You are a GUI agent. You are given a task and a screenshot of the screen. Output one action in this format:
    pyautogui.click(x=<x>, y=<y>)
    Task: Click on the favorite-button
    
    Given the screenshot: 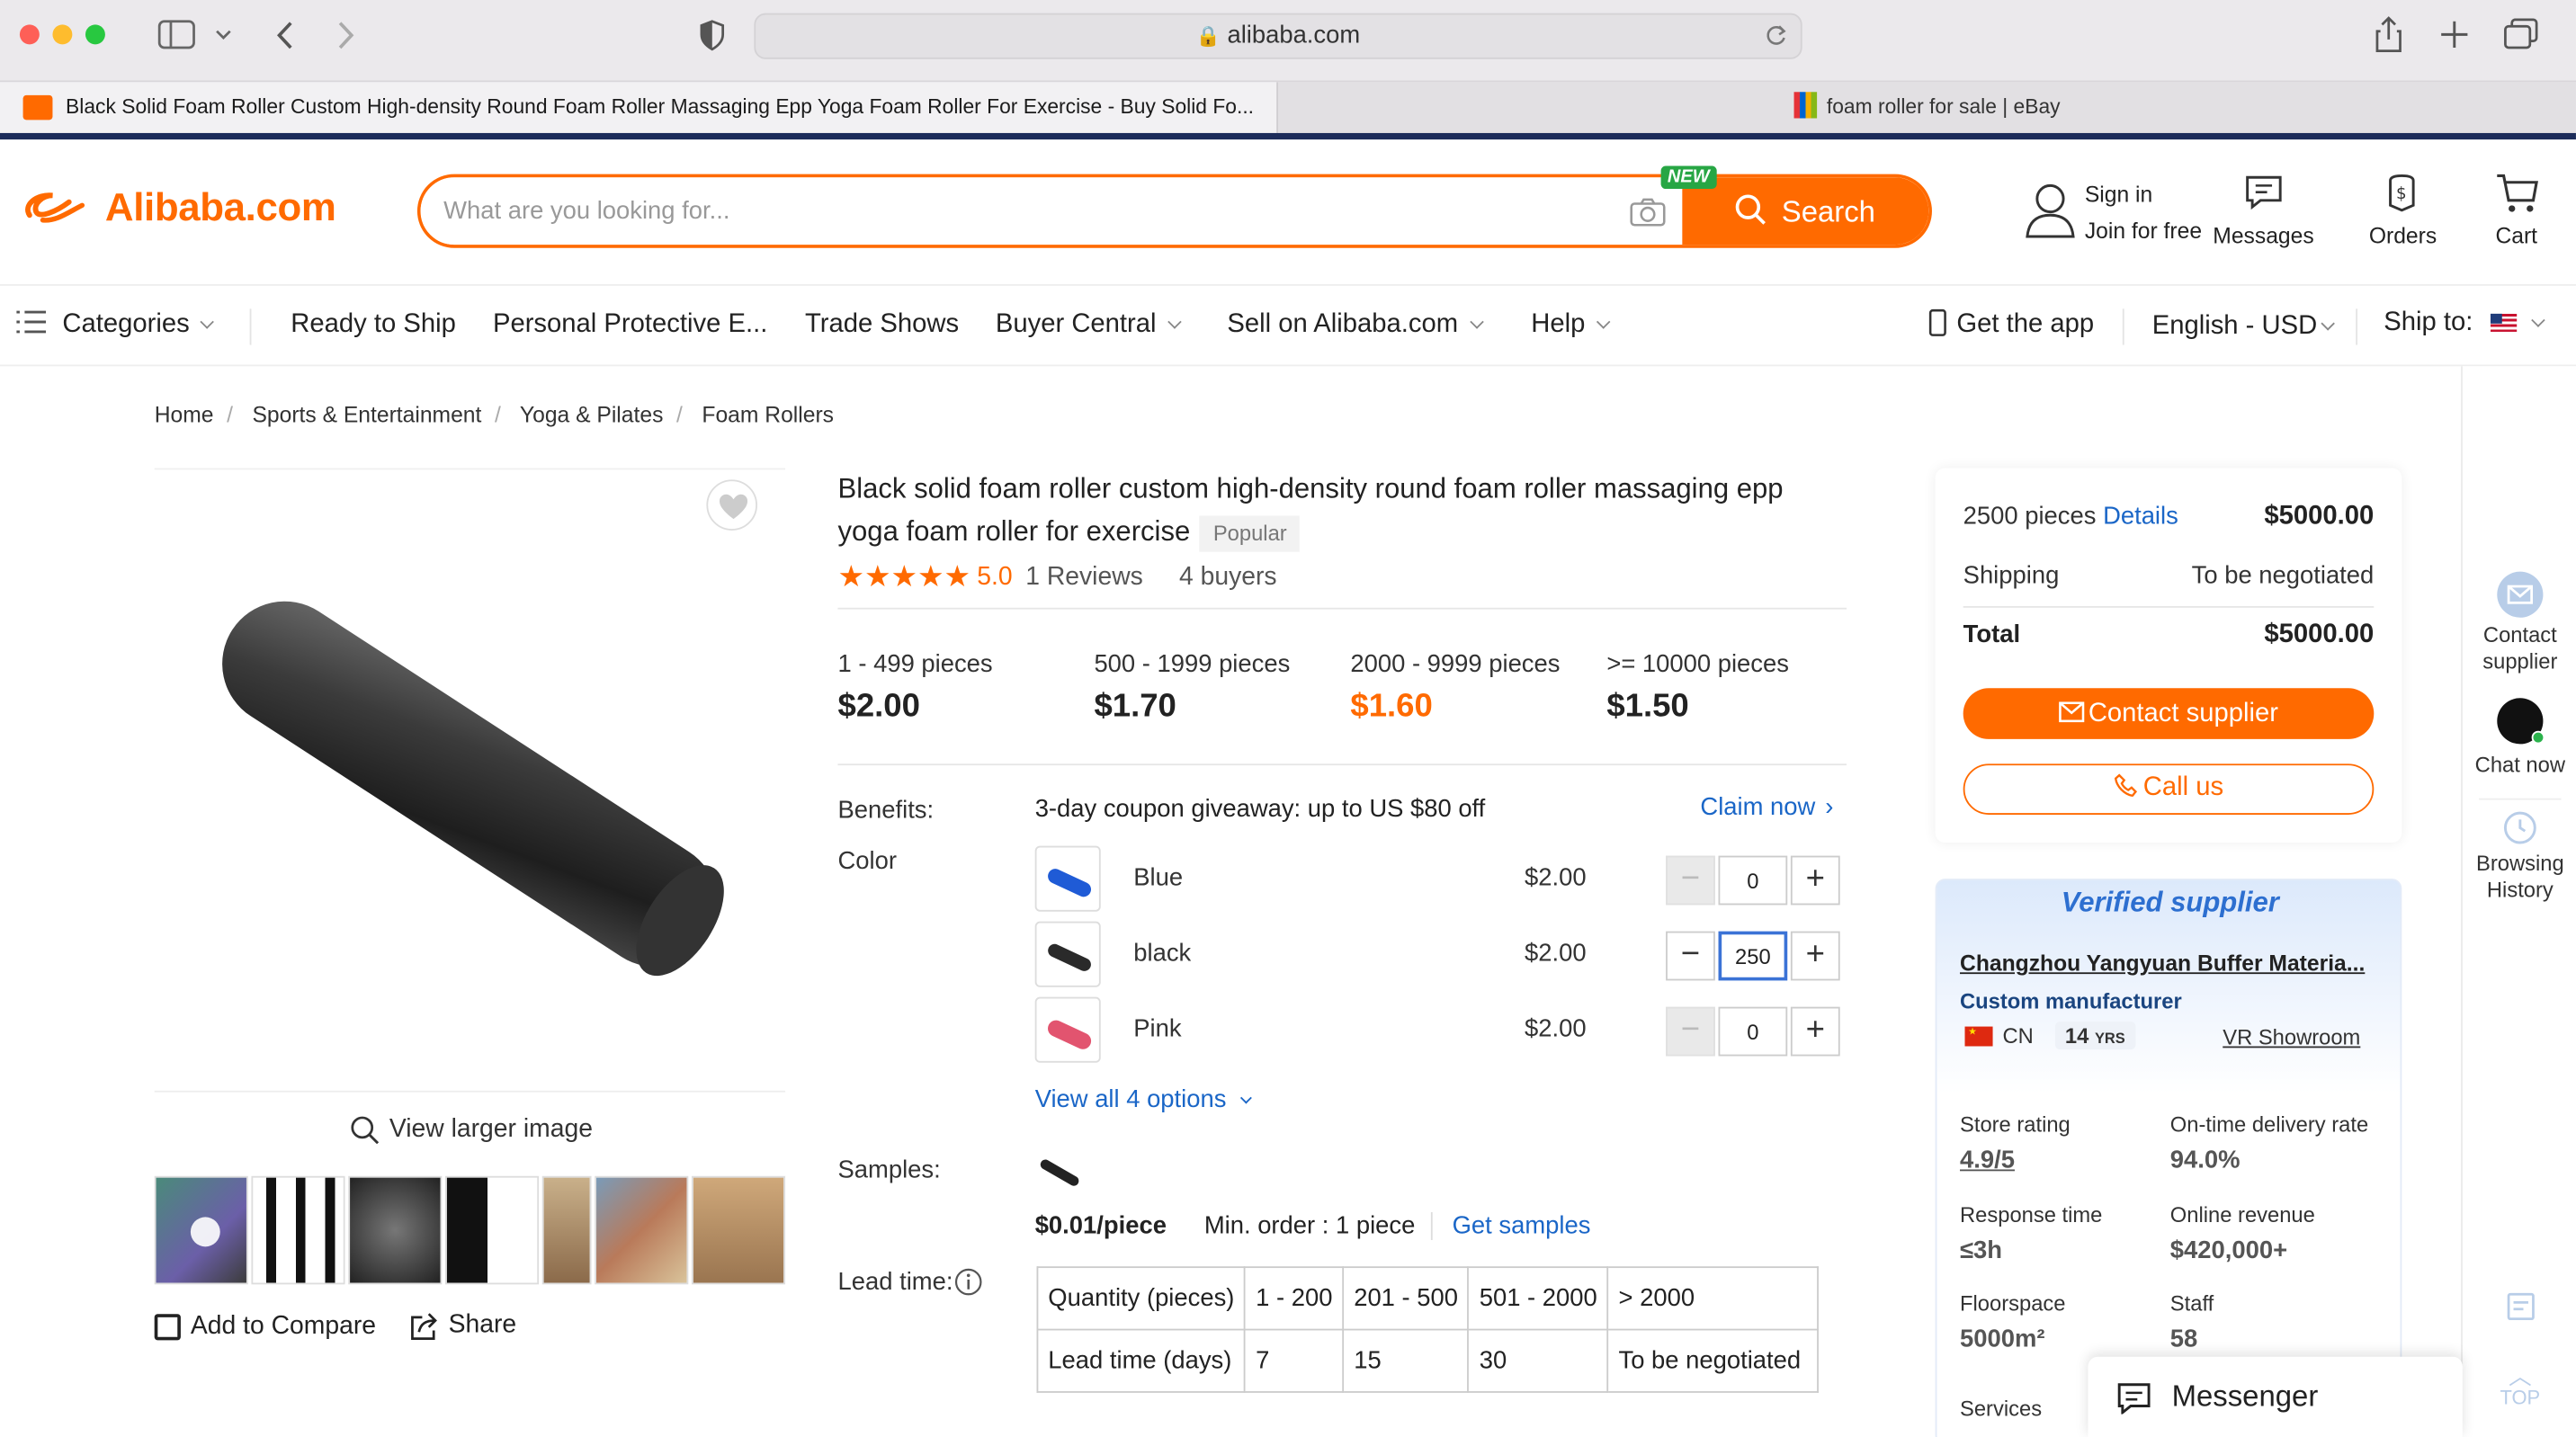 What is the action you would take?
    pyautogui.click(x=732, y=505)
    